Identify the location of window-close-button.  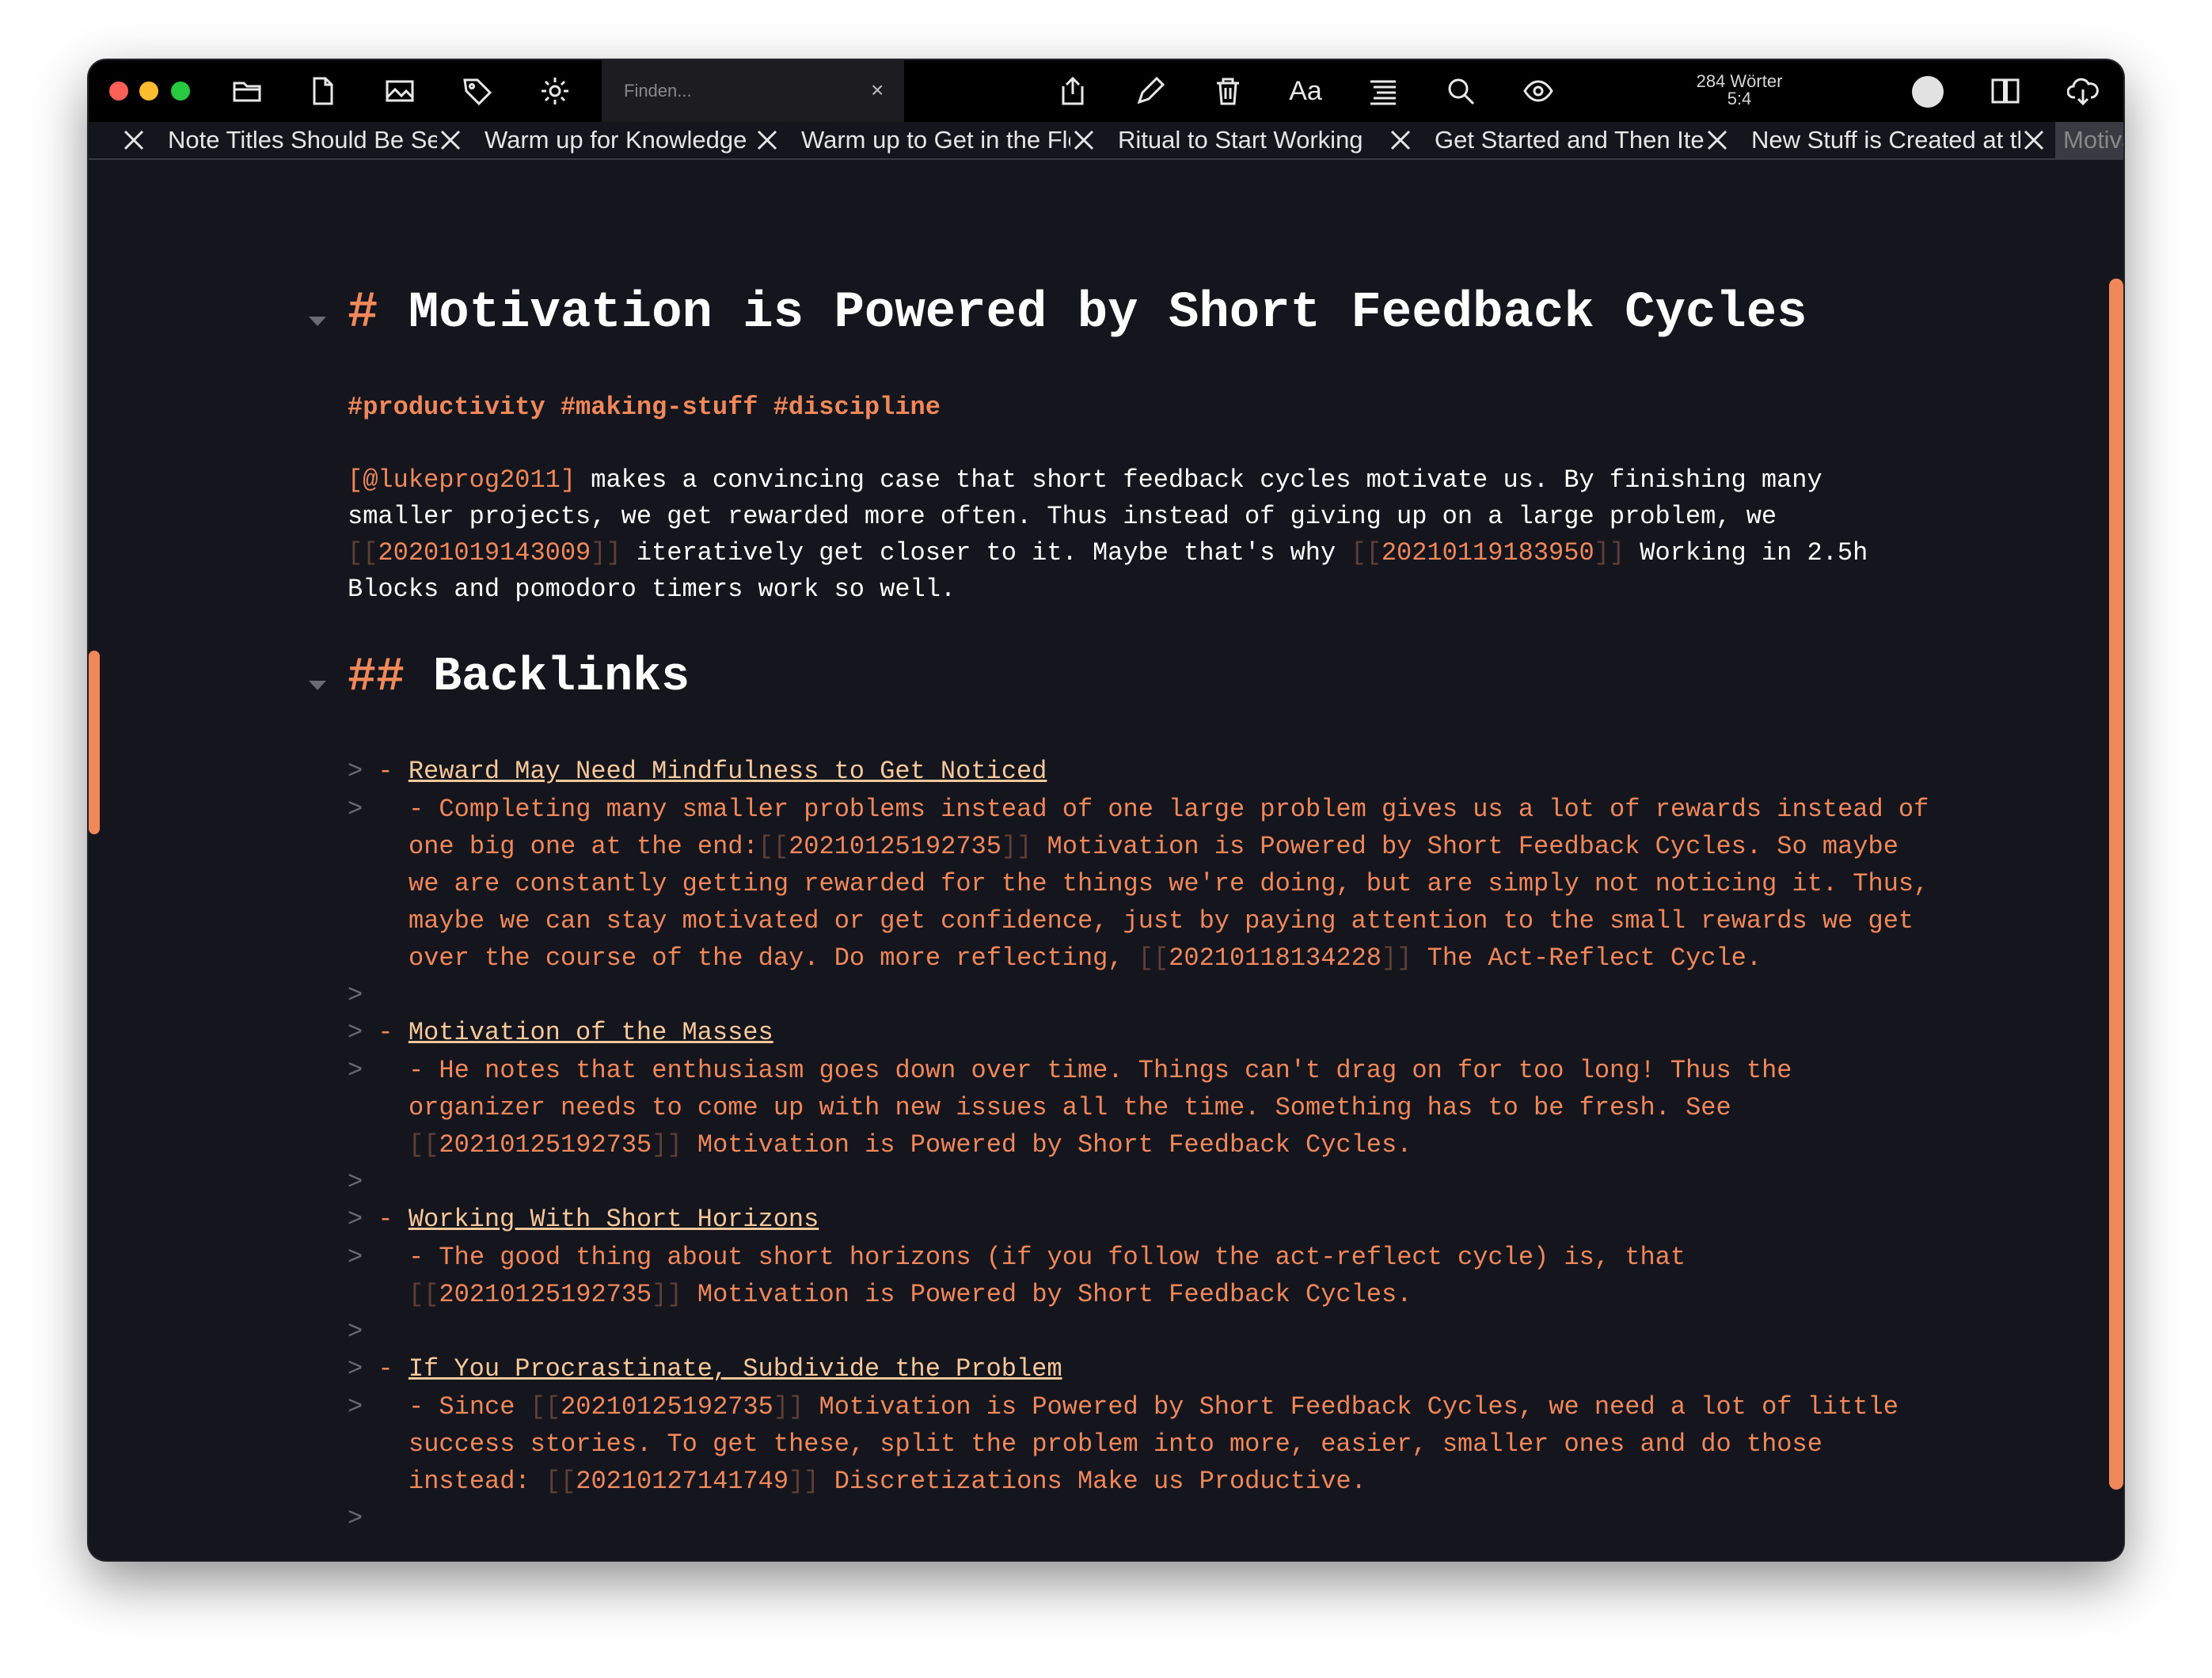
(118, 91).